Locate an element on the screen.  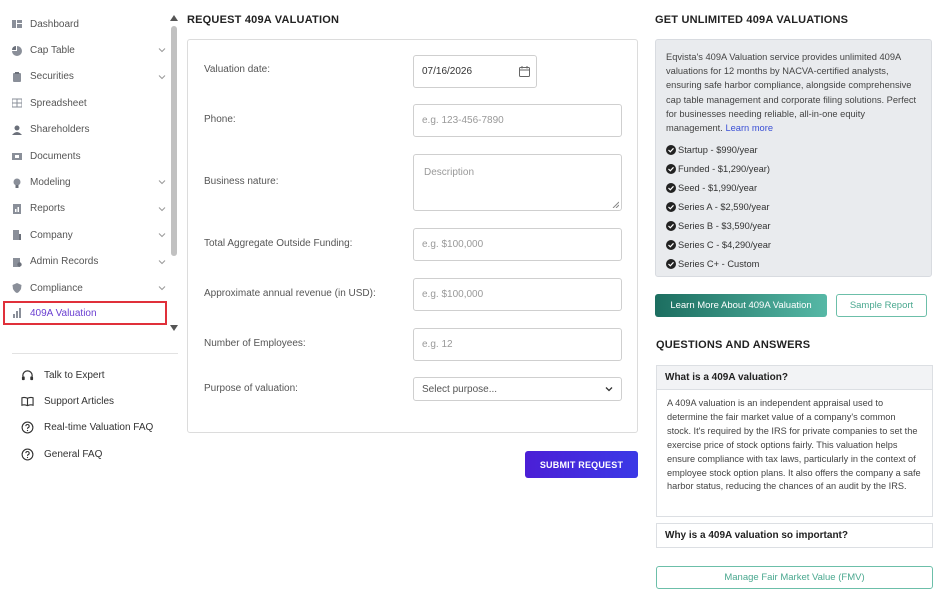
user-icon is located at coordinates (17, 130).